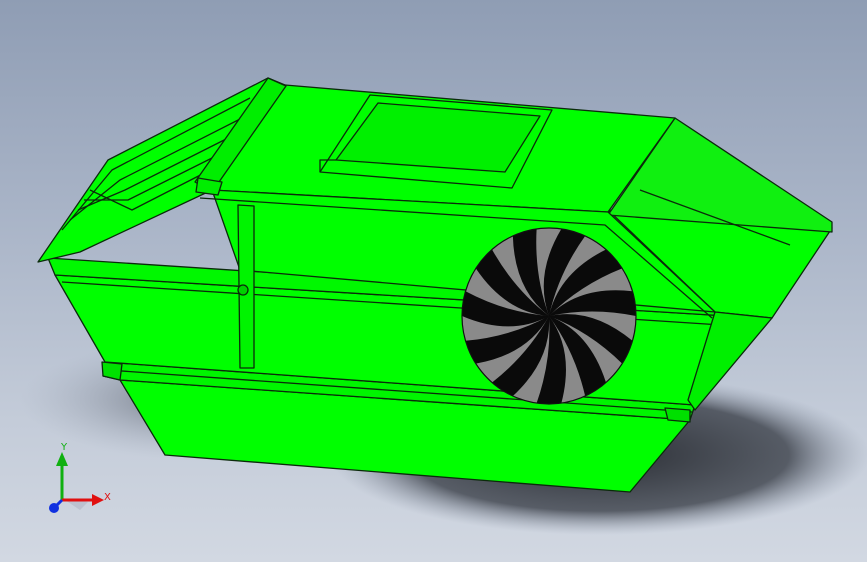  What do you see at coordinates (243, 290) in the screenshot?
I see `post-hinge` at bounding box center [243, 290].